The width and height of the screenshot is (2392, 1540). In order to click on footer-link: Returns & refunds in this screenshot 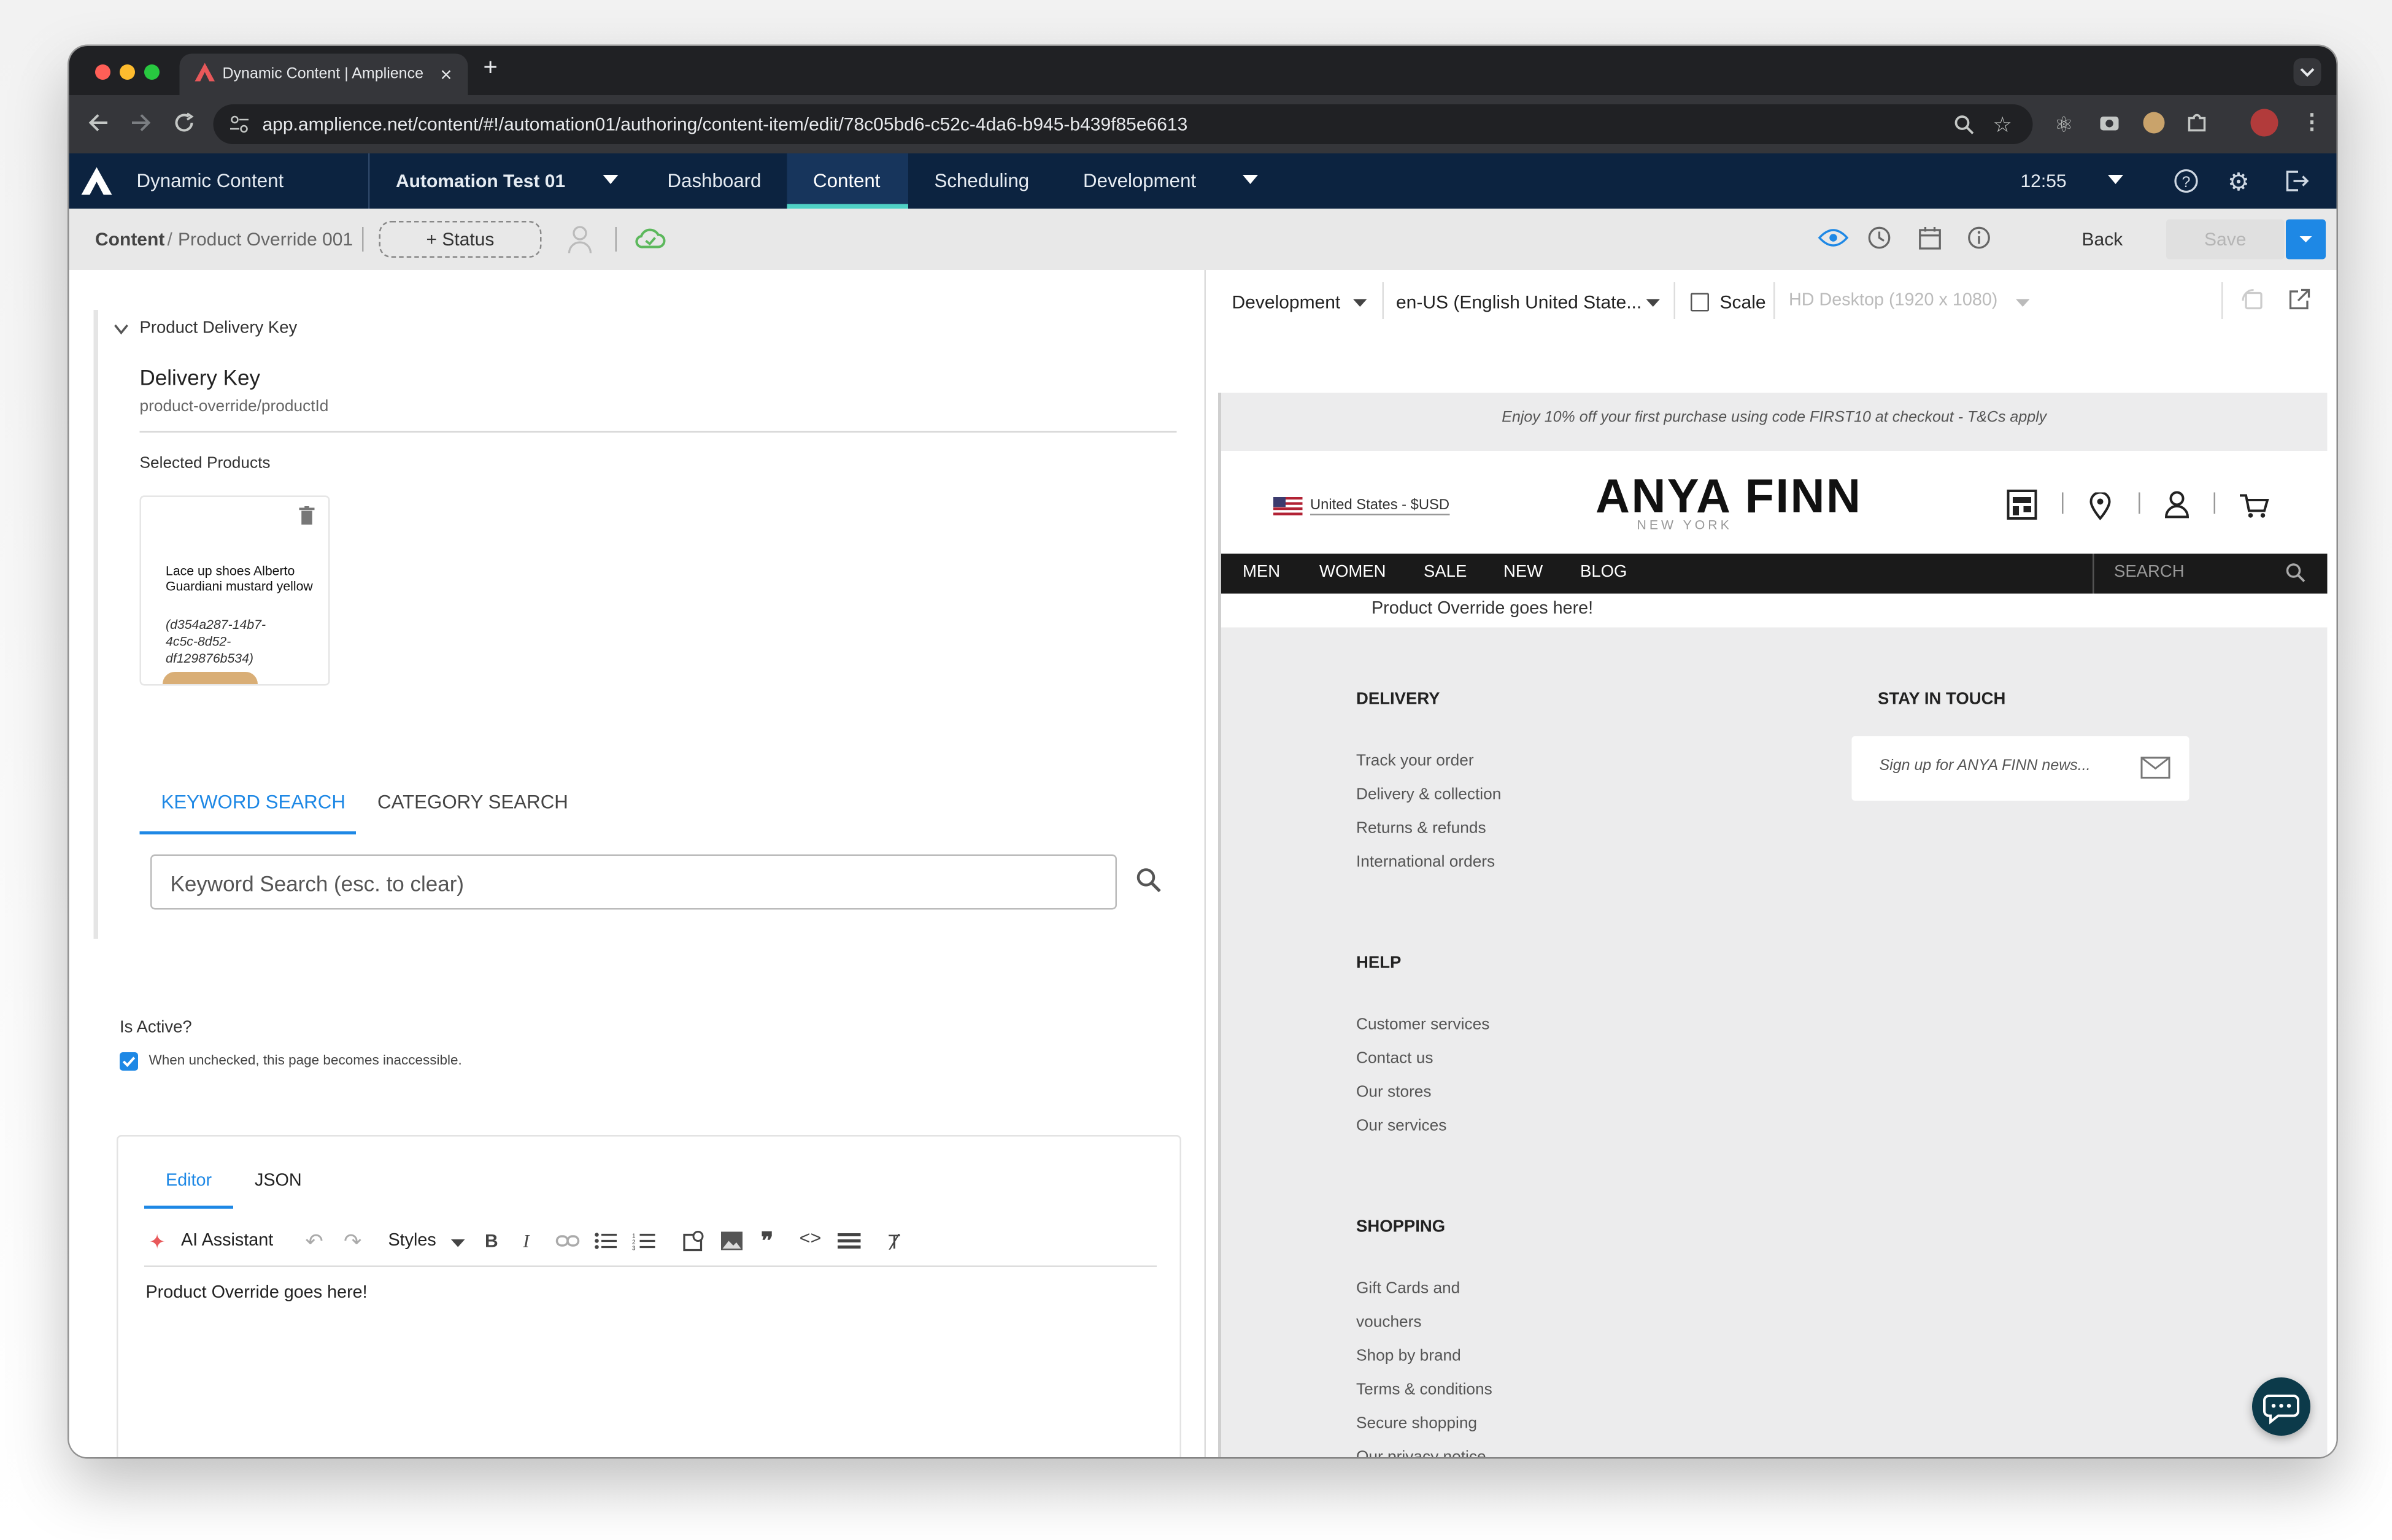, I will do `click(1421, 828)`.